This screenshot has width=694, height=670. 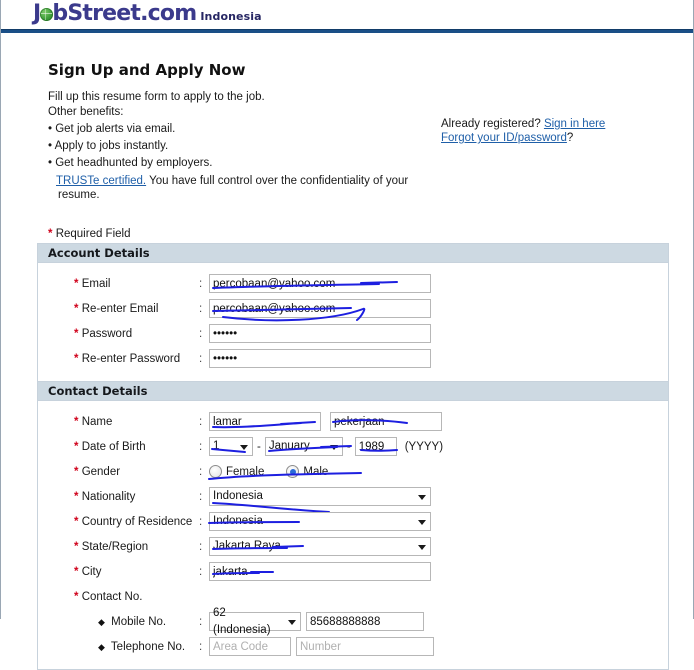 I want to click on country-of-residence-value: Indonesia, so click(x=238, y=521).